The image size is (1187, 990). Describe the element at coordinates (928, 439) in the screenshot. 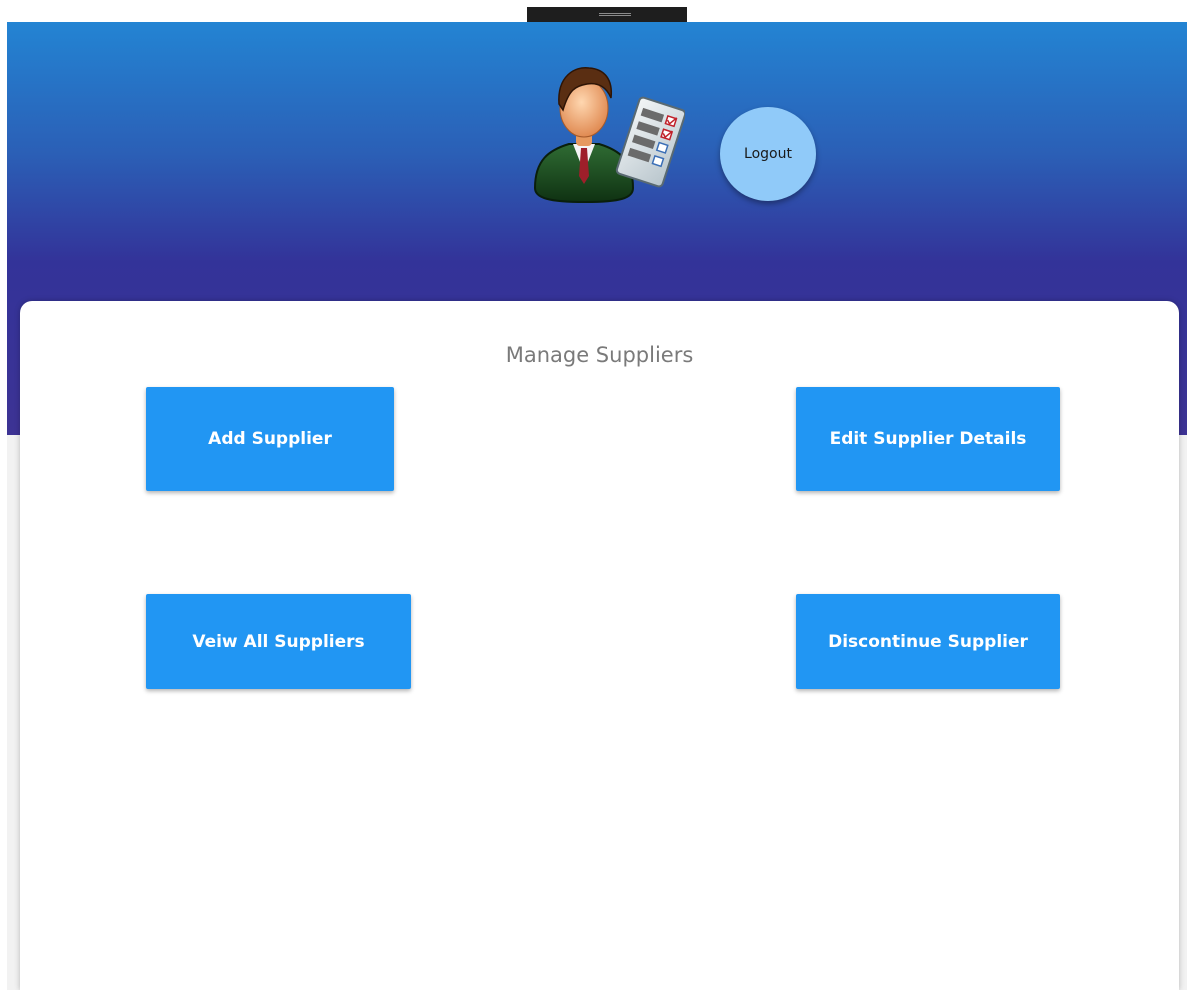

I see `edit-supplier-details-button: Edit Supplier Details` at that location.